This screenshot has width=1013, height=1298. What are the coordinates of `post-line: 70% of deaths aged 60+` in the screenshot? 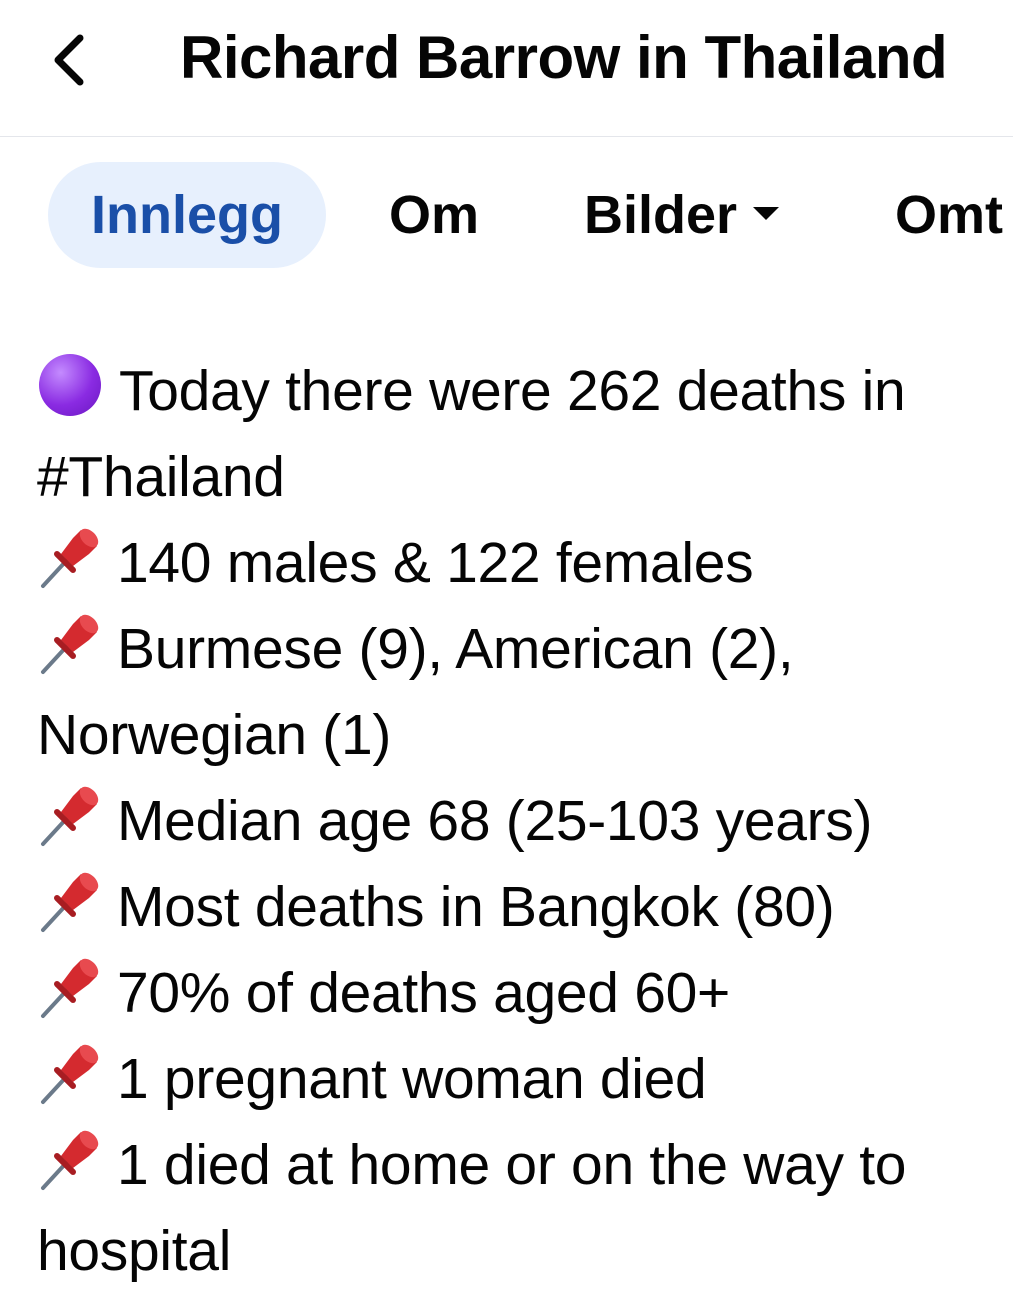 It's located at (507, 993).